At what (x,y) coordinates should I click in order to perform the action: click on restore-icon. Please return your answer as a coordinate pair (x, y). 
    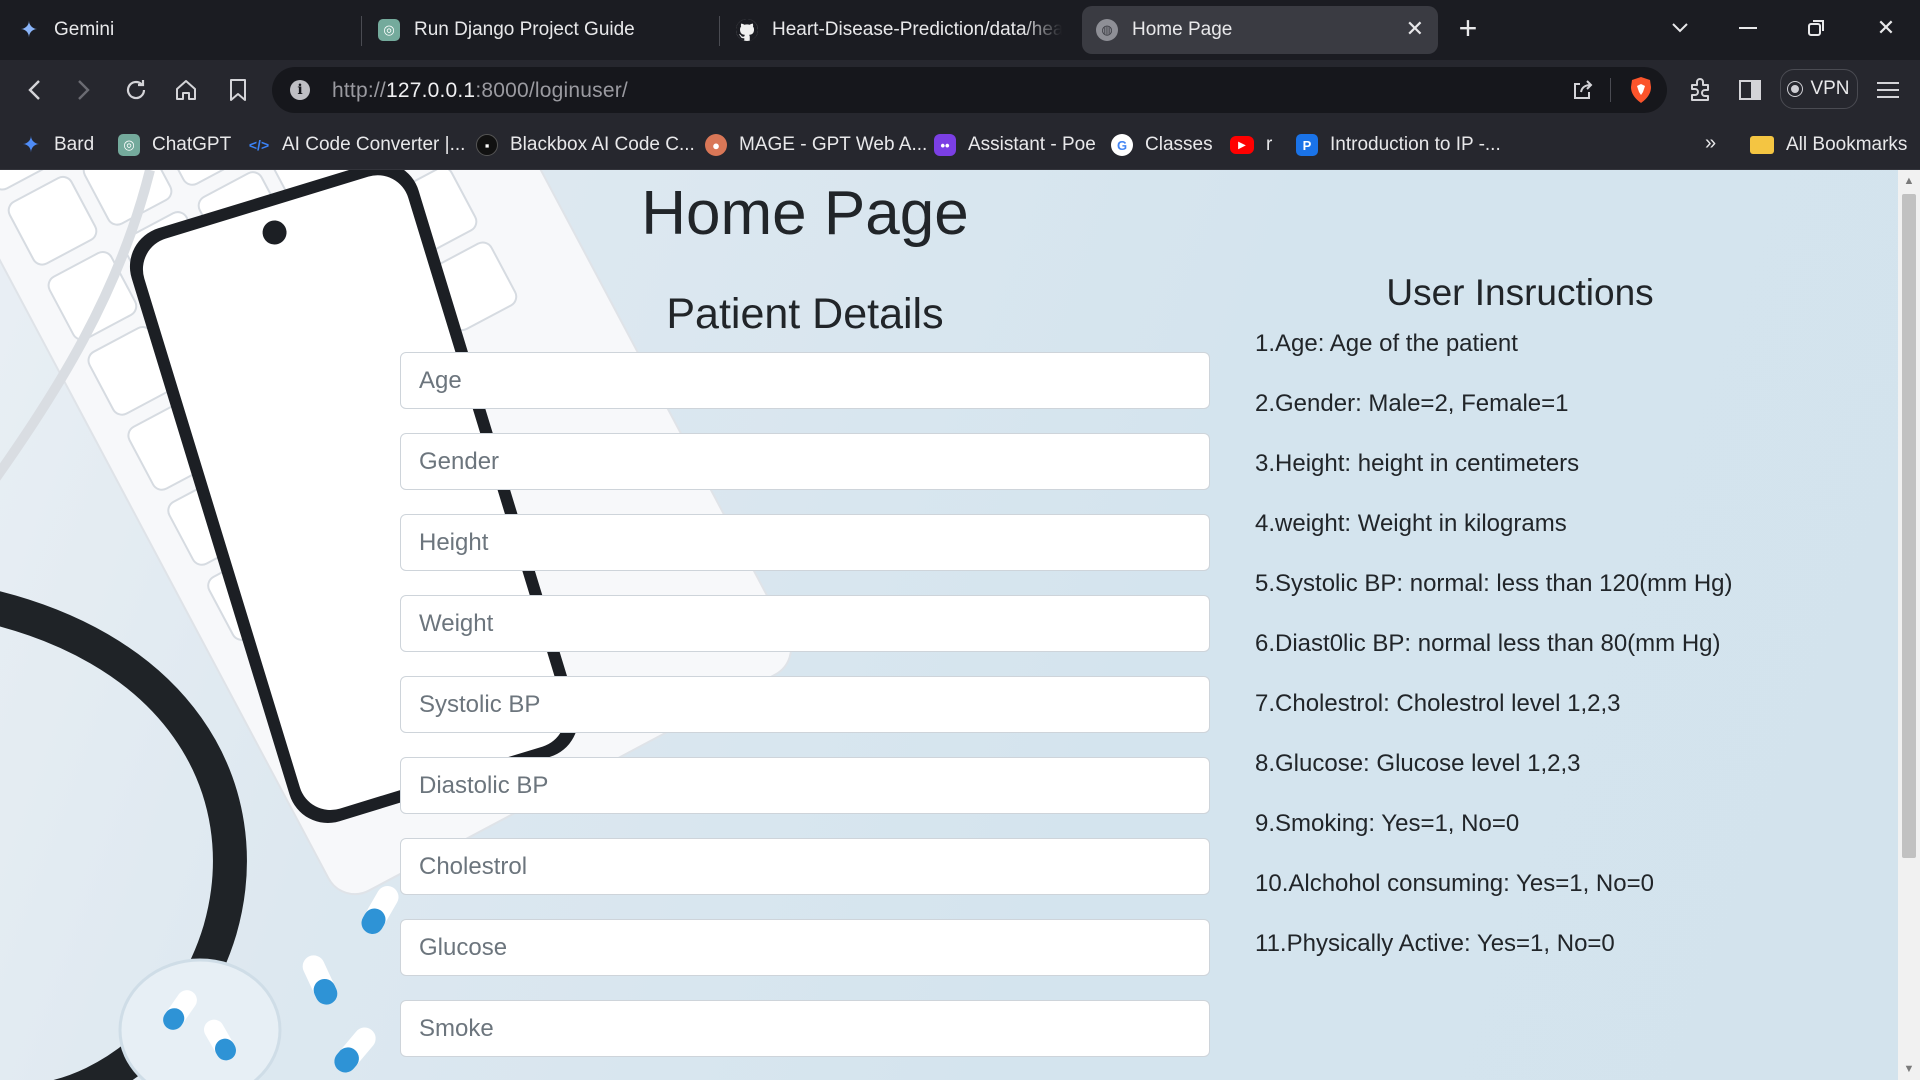
    Looking at the image, I should click on (1816, 28).